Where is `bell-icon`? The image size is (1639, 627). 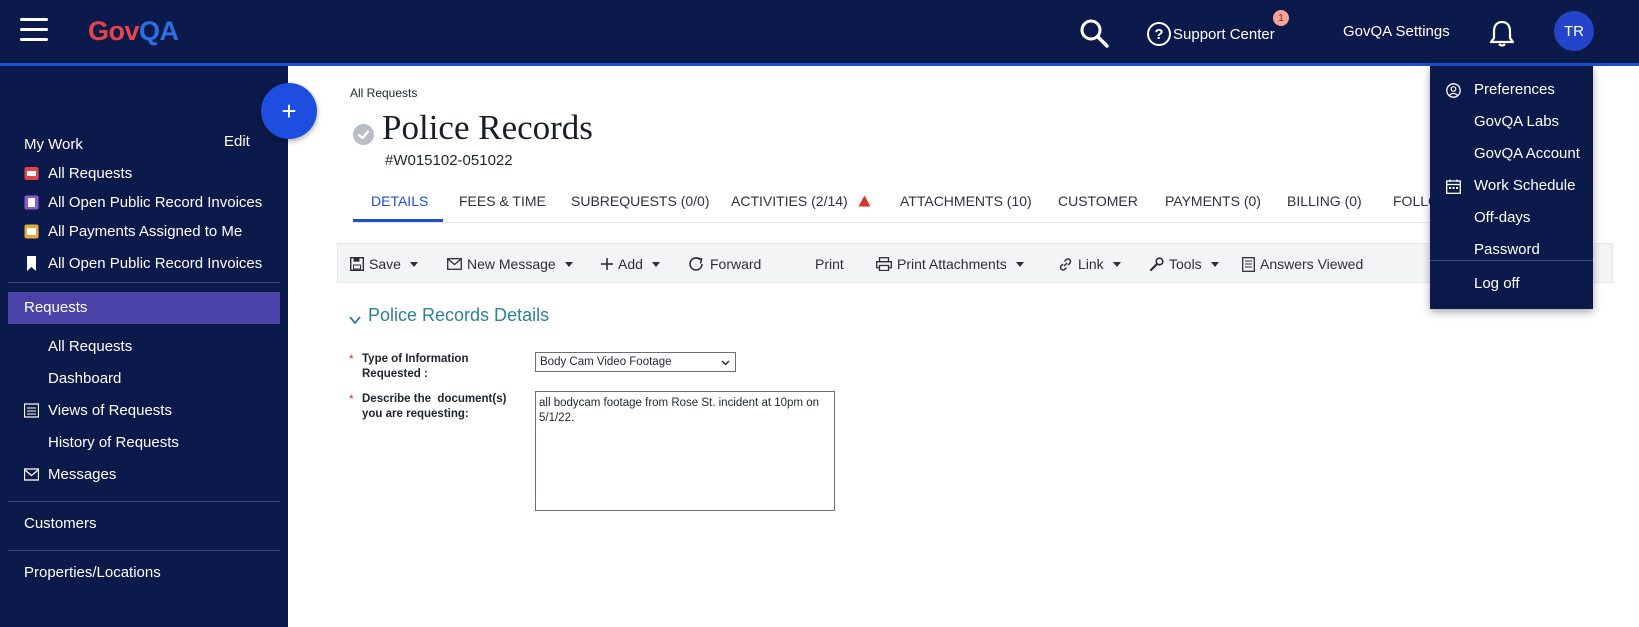
bell-icon is located at coordinates (1502, 33).